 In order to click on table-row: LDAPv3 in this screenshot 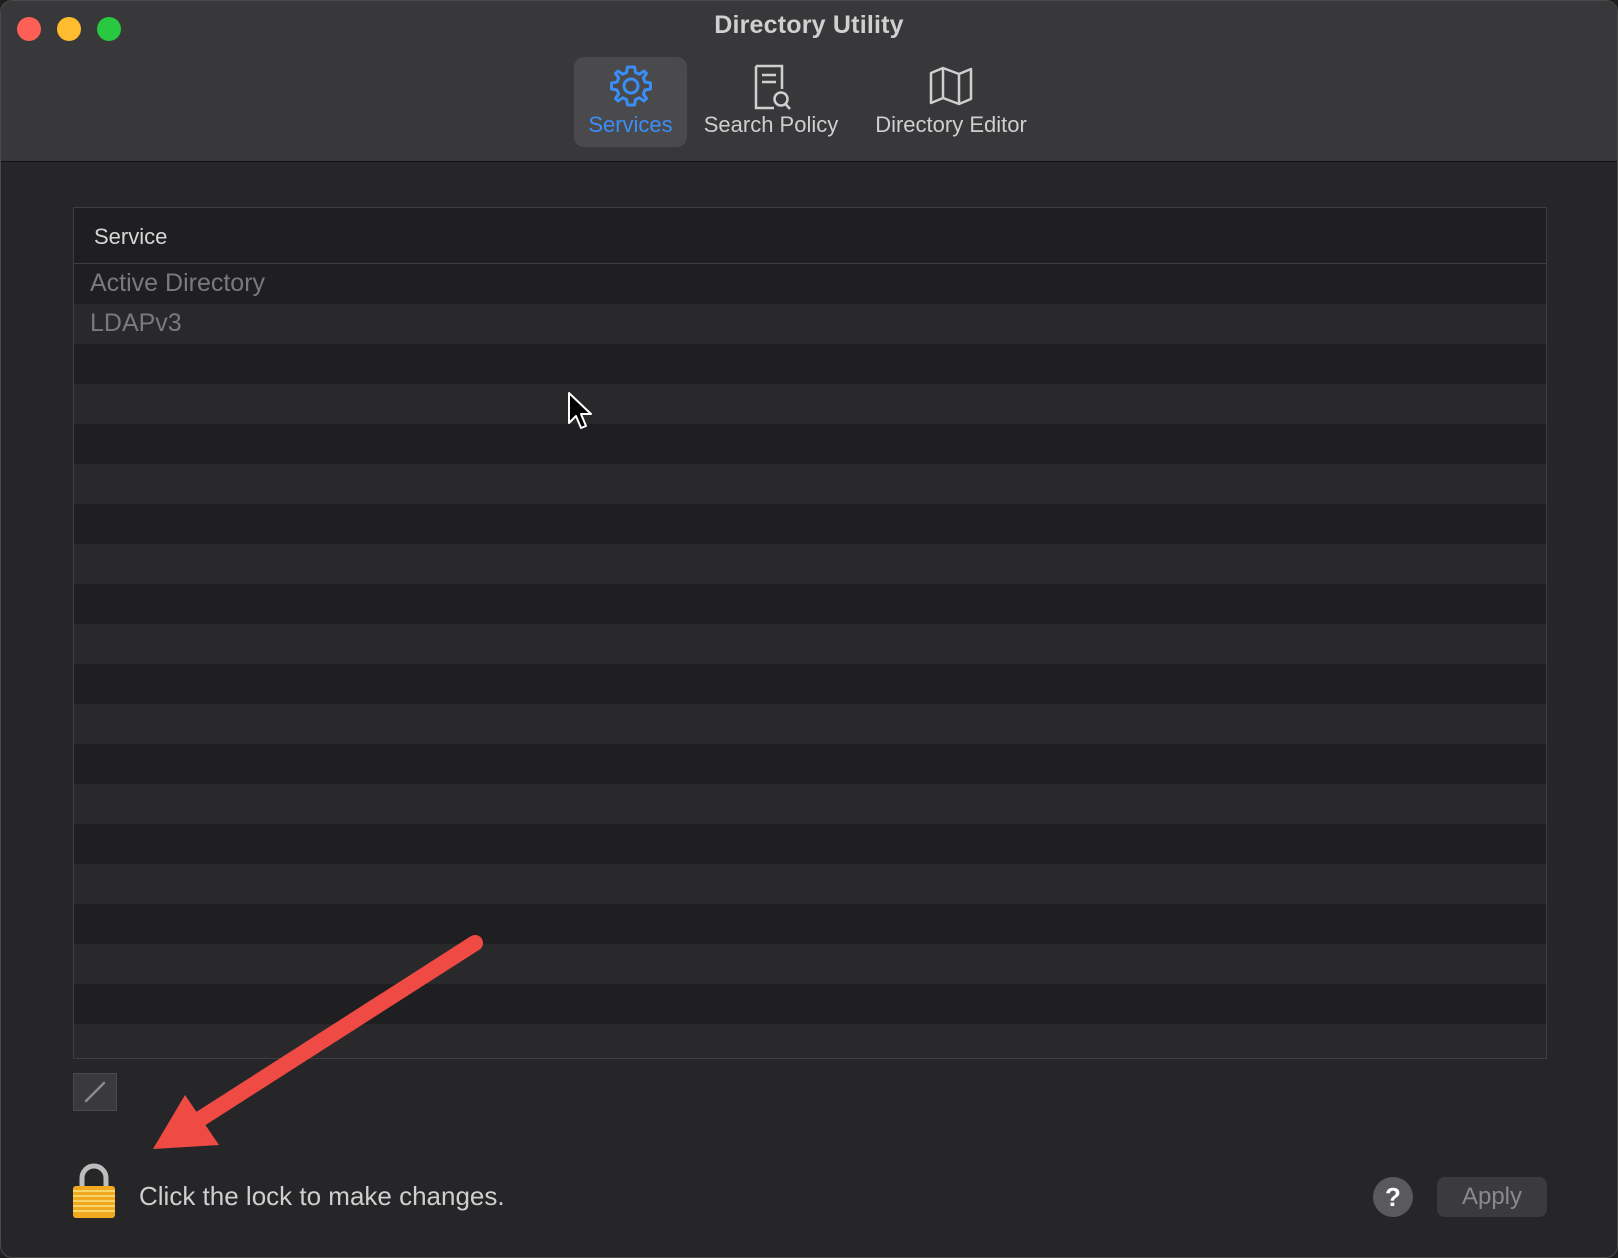, I will do `click(810, 324)`.